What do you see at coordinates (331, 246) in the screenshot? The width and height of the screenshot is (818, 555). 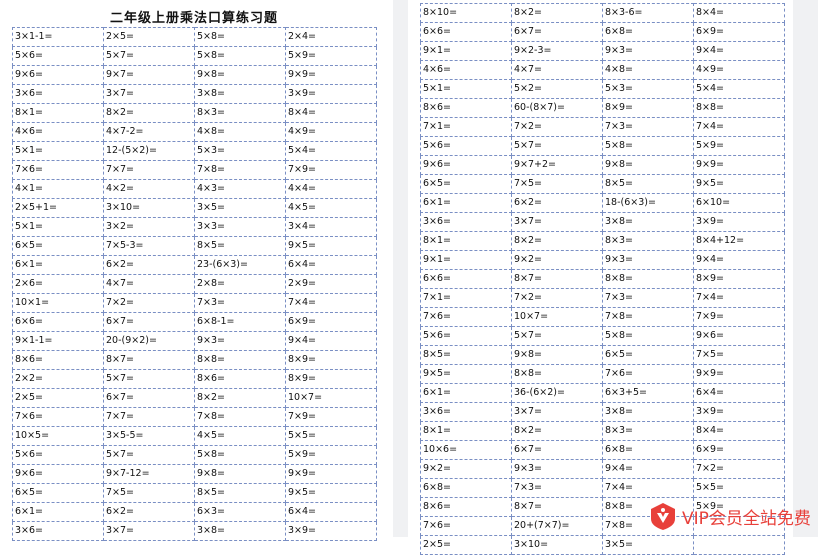 I see `exercise-cell: 9×5=` at bounding box center [331, 246].